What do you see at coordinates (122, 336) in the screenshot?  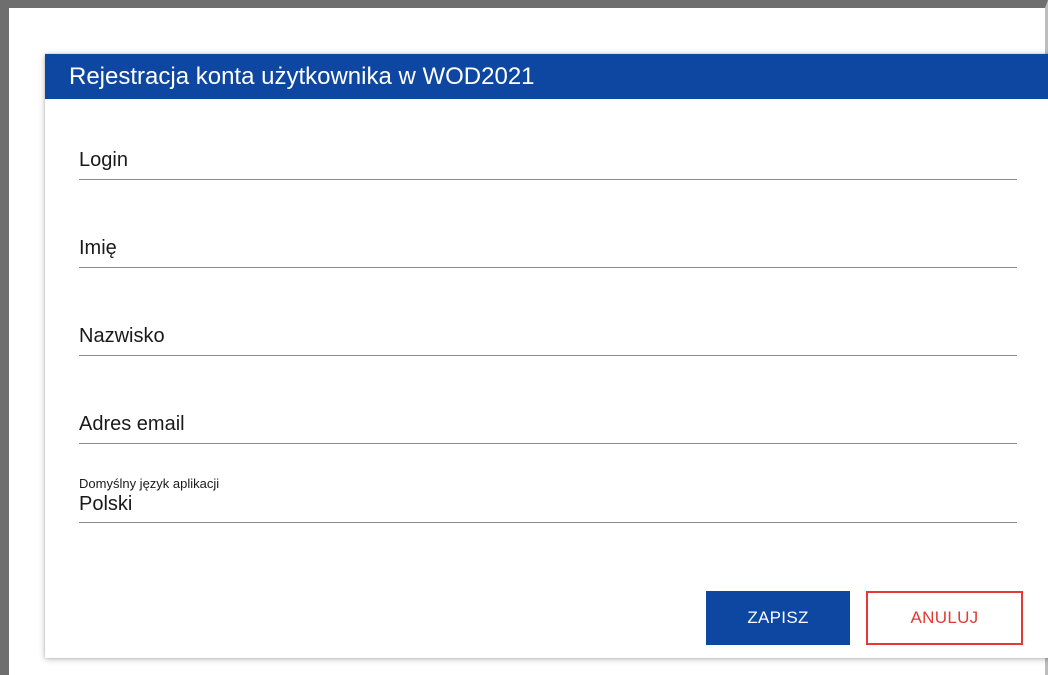 I see `last-name-label: Nazwisko` at bounding box center [122, 336].